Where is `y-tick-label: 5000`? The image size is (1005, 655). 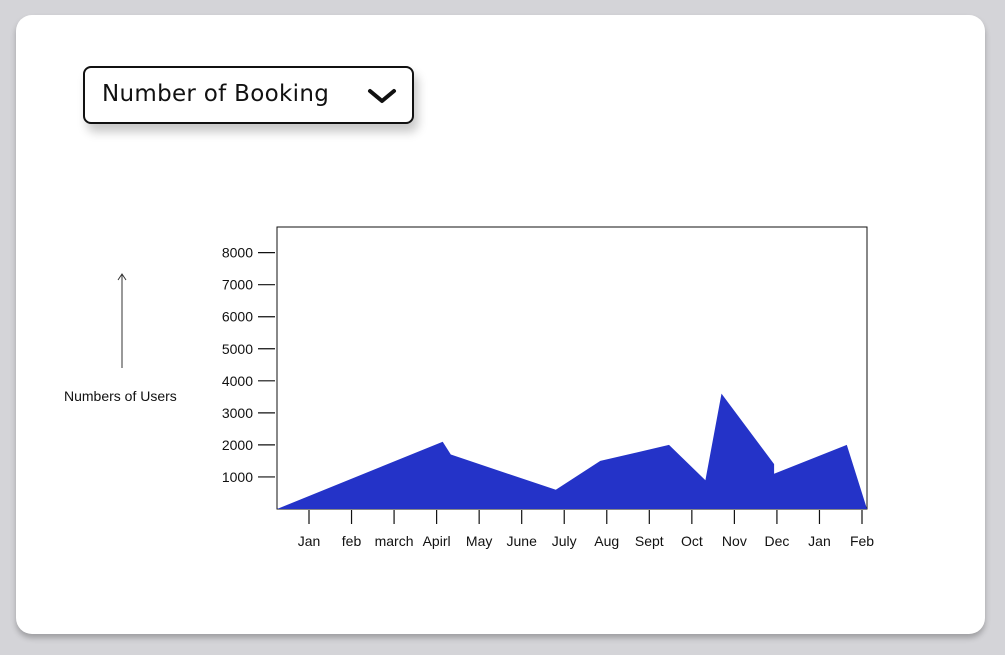
y-tick-label: 5000 is located at coordinates (237, 349).